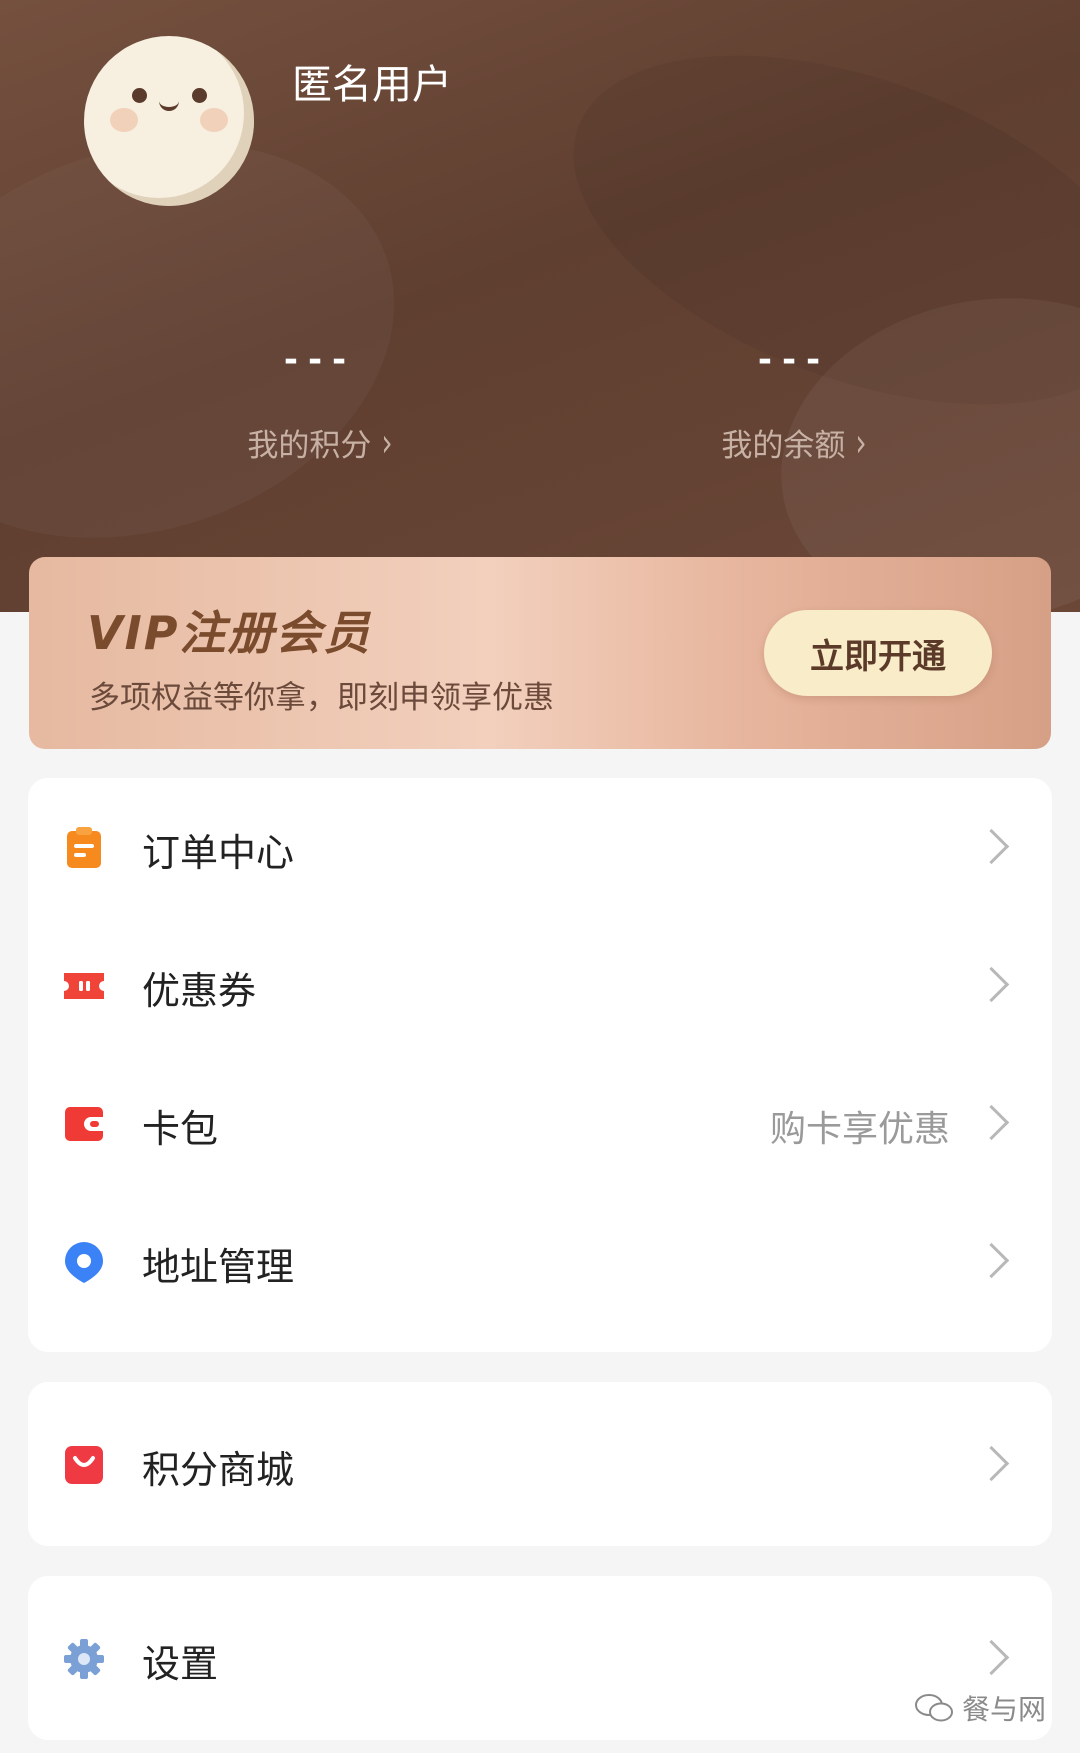 This screenshot has height=1753, width=1080. What do you see at coordinates (321, 698) in the screenshot?
I see `vip-subtitle: 多项权益等你拿，即刻申领享优惠` at bounding box center [321, 698].